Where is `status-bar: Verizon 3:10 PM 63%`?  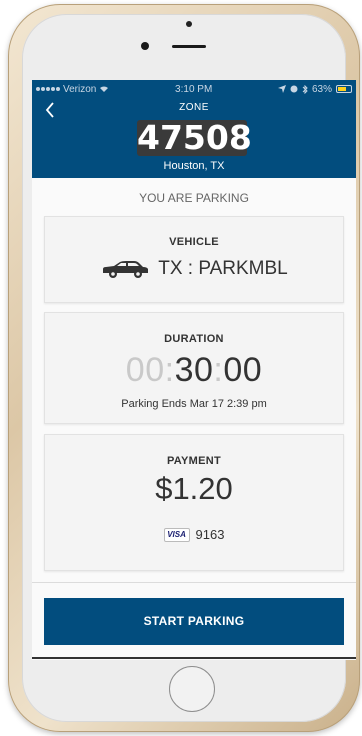
status-bar: Verizon 3:10 PM 63% is located at coordinates (194, 89).